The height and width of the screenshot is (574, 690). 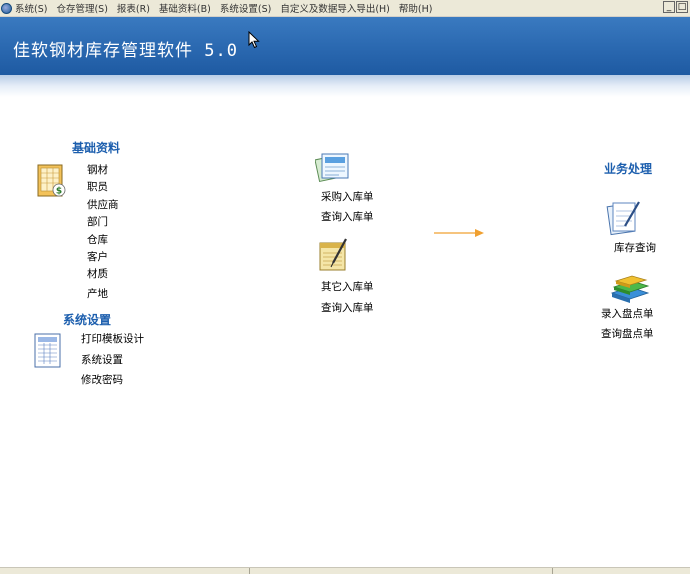 What do you see at coordinates (97, 169) in the screenshot?
I see `link-steel: 钢材` at bounding box center [97, 169].